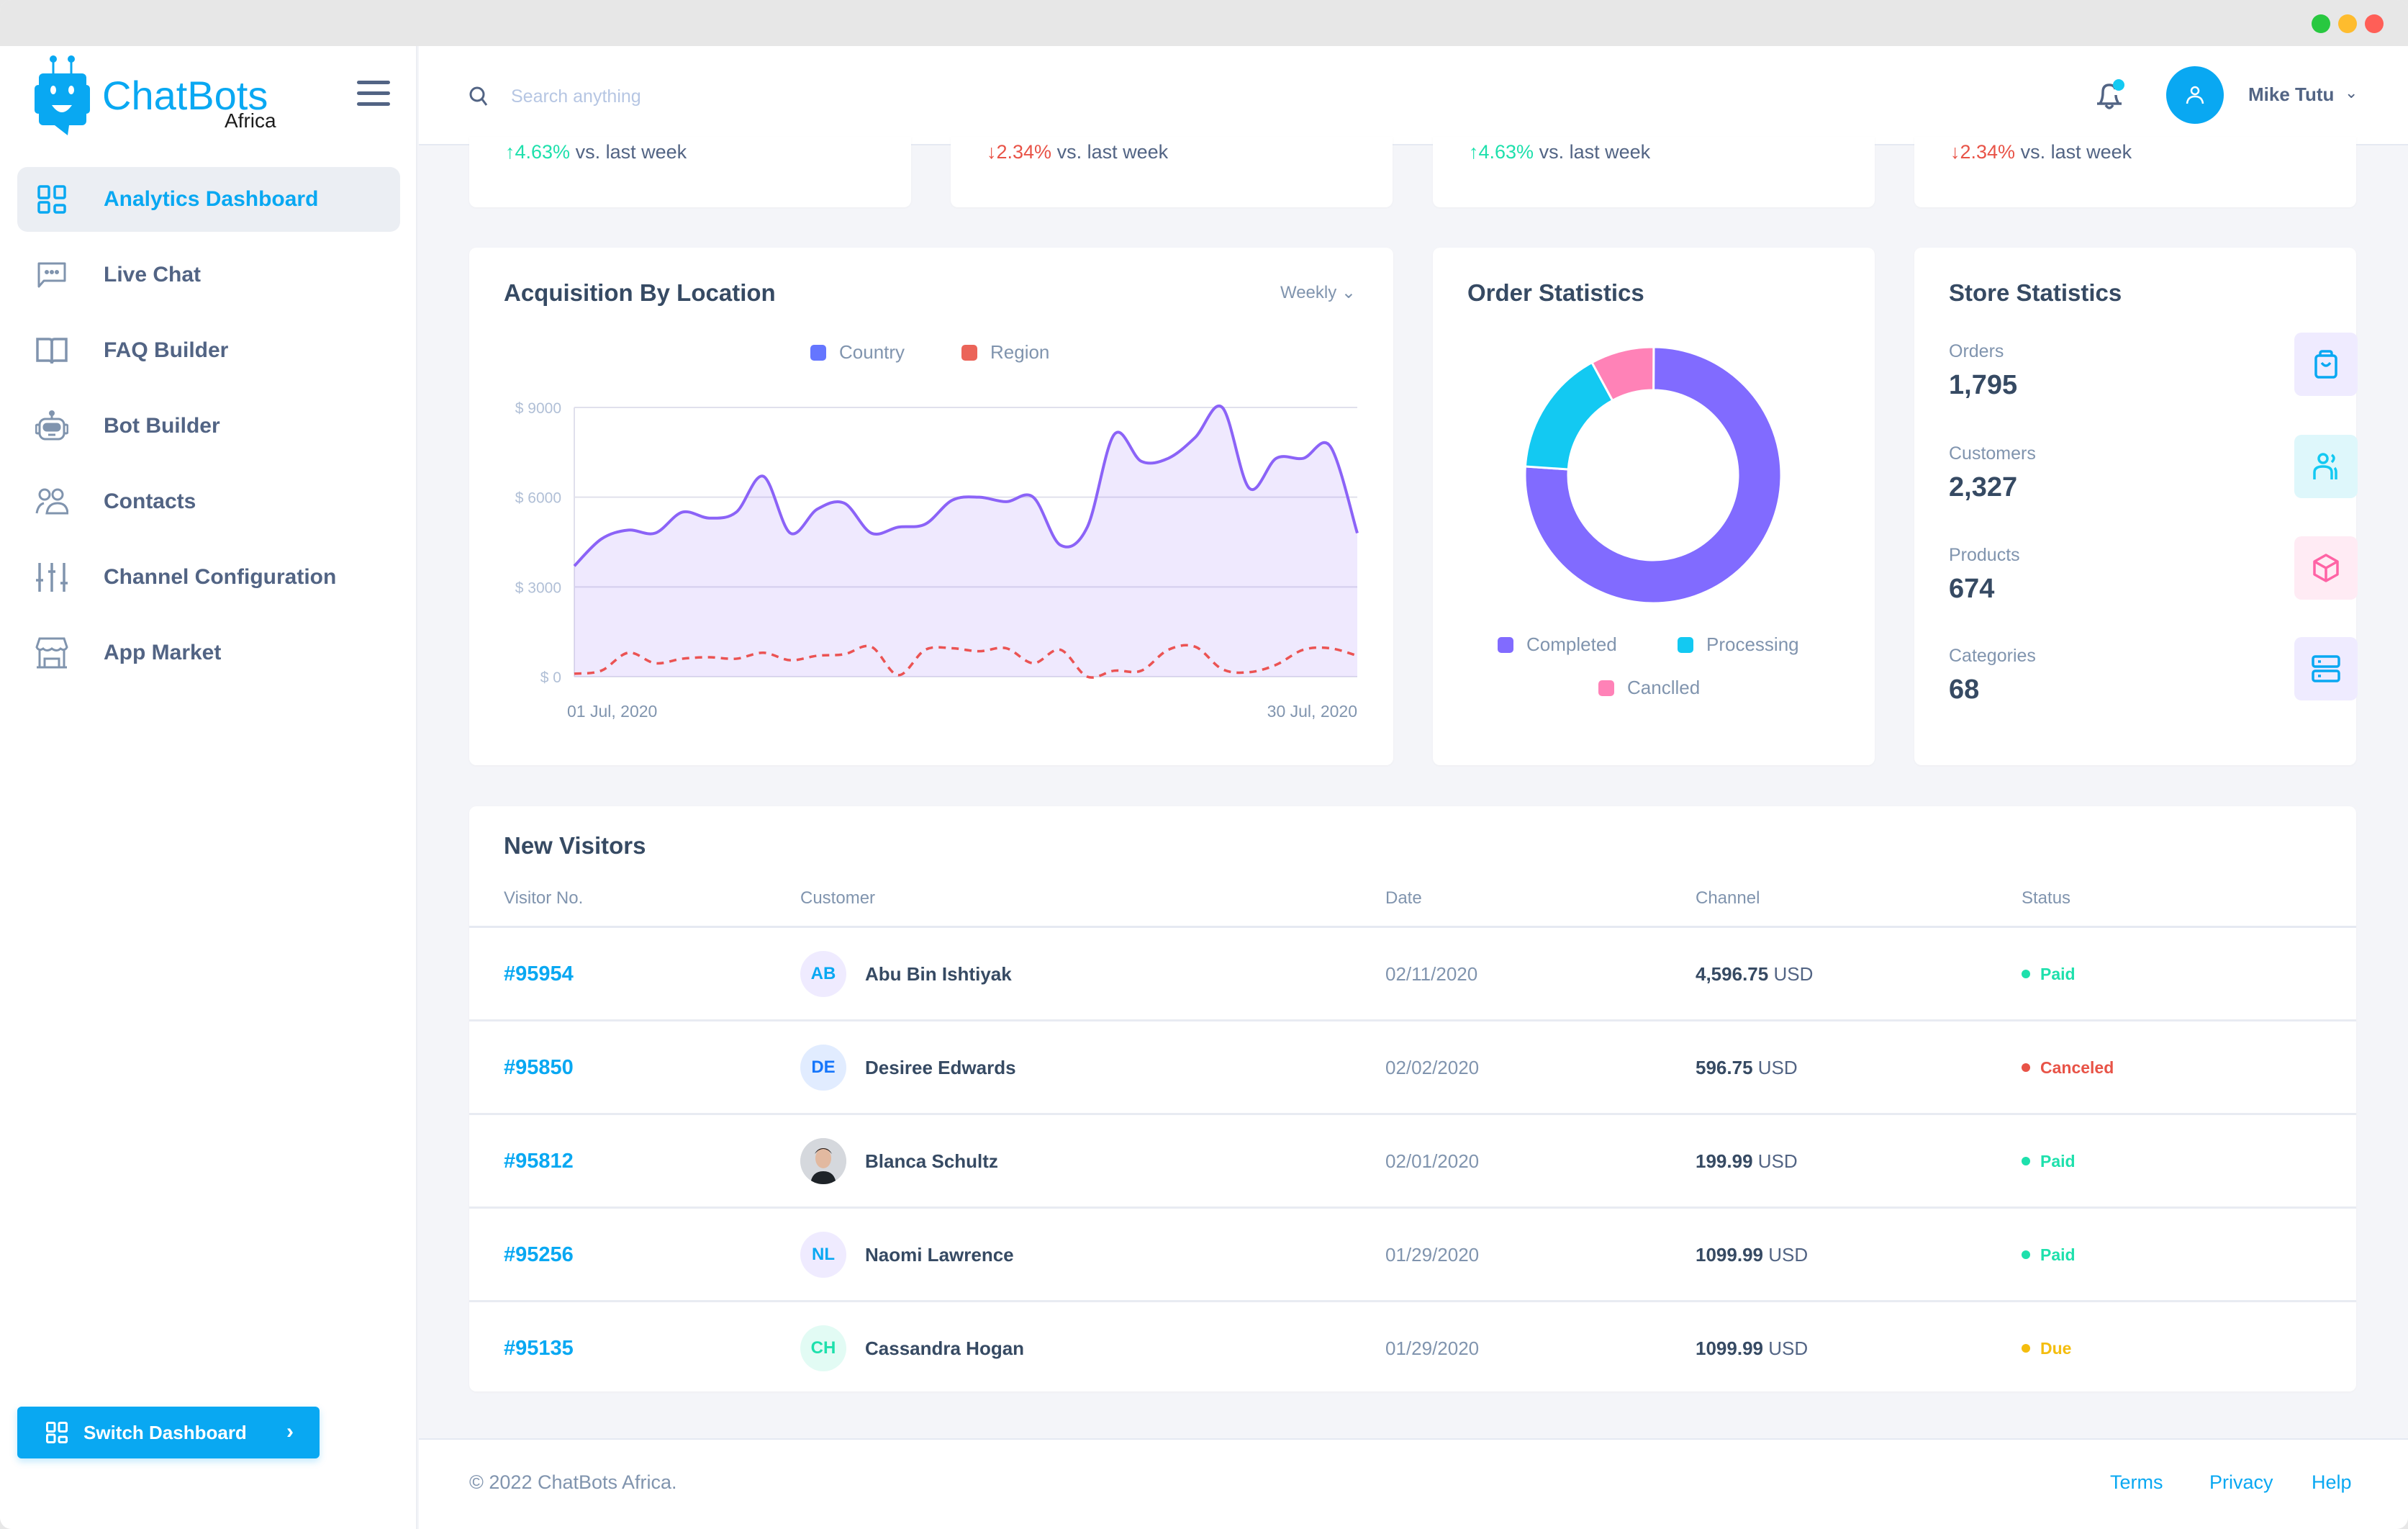  I want to click on sidebar-item-channel-configuration: Channel Configuration, so click(208, 577).